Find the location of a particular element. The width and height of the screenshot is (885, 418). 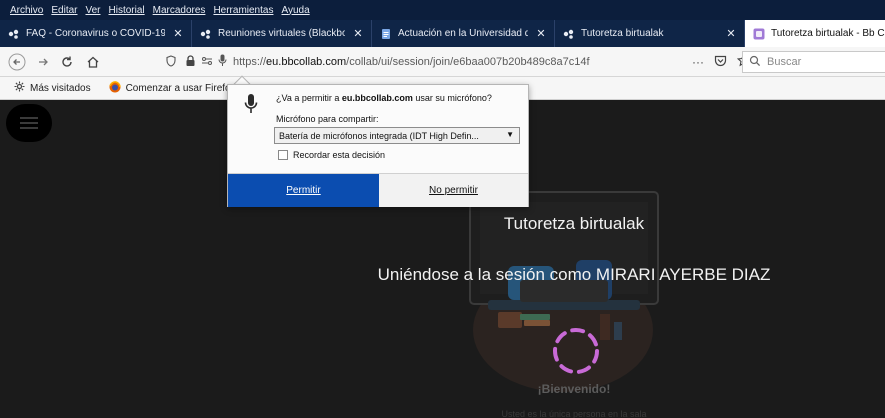

url-host: eu.bbcollab.com is located at coordinates (306, 62).